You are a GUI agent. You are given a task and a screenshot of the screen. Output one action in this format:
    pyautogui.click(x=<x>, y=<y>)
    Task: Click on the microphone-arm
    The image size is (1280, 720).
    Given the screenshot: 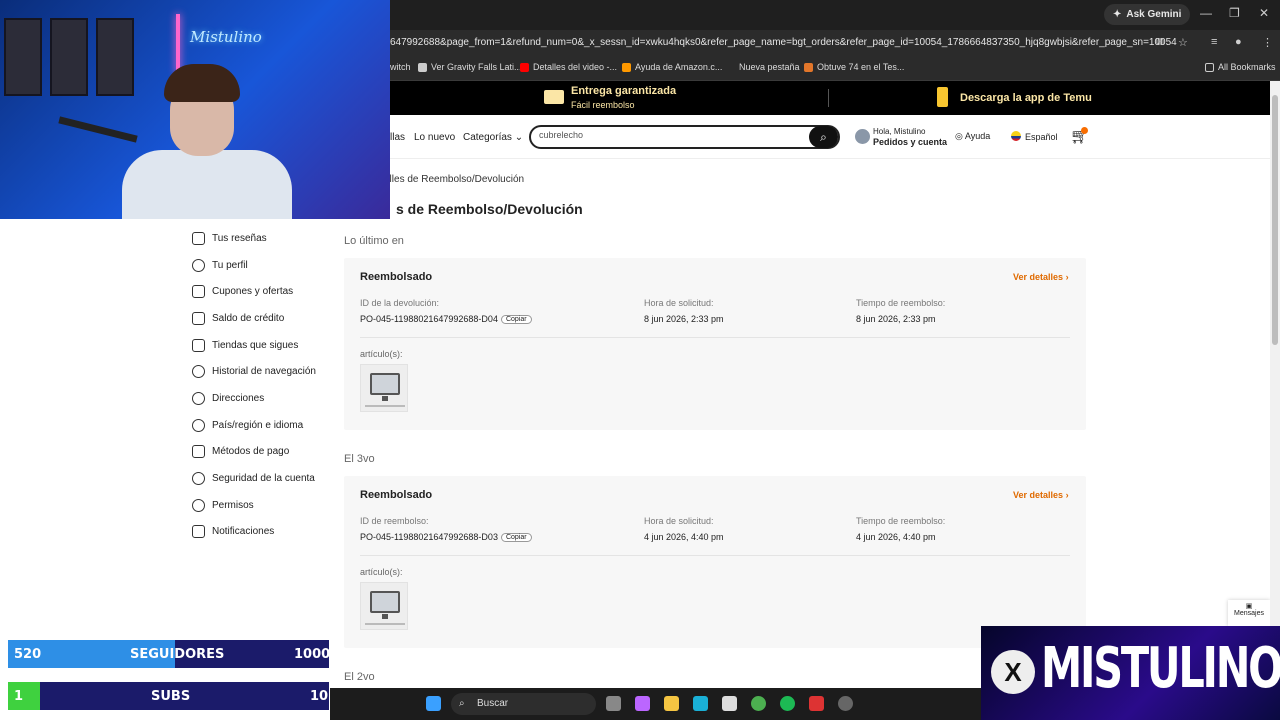 What is the action you would take?
    pyautogui.click(x=98, y=129)
    